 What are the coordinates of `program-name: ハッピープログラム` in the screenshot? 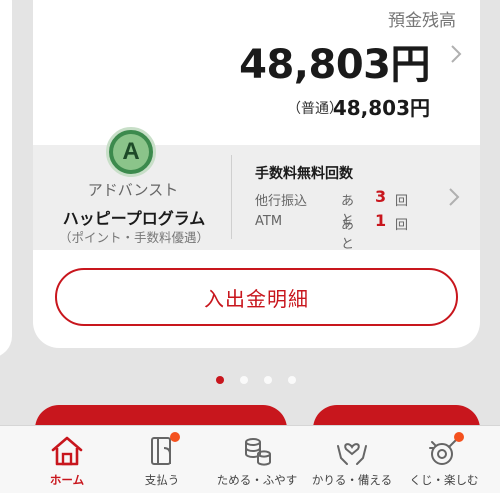 It's located at (134, 218).